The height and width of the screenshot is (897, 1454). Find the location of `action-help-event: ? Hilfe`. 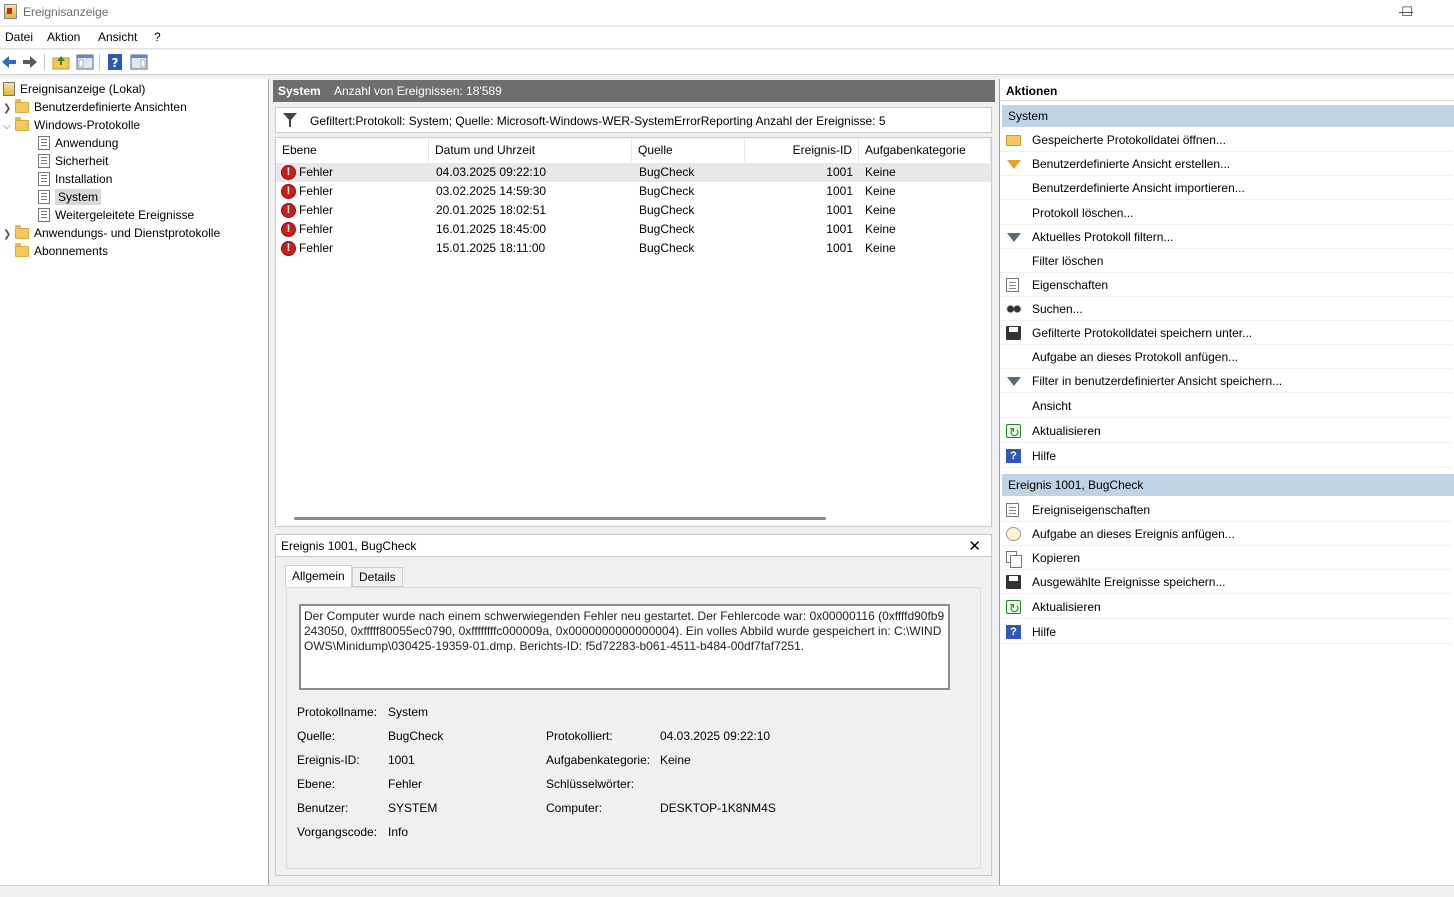

action-help-event: ? Hilfe is located at coordinates (1226, 632).